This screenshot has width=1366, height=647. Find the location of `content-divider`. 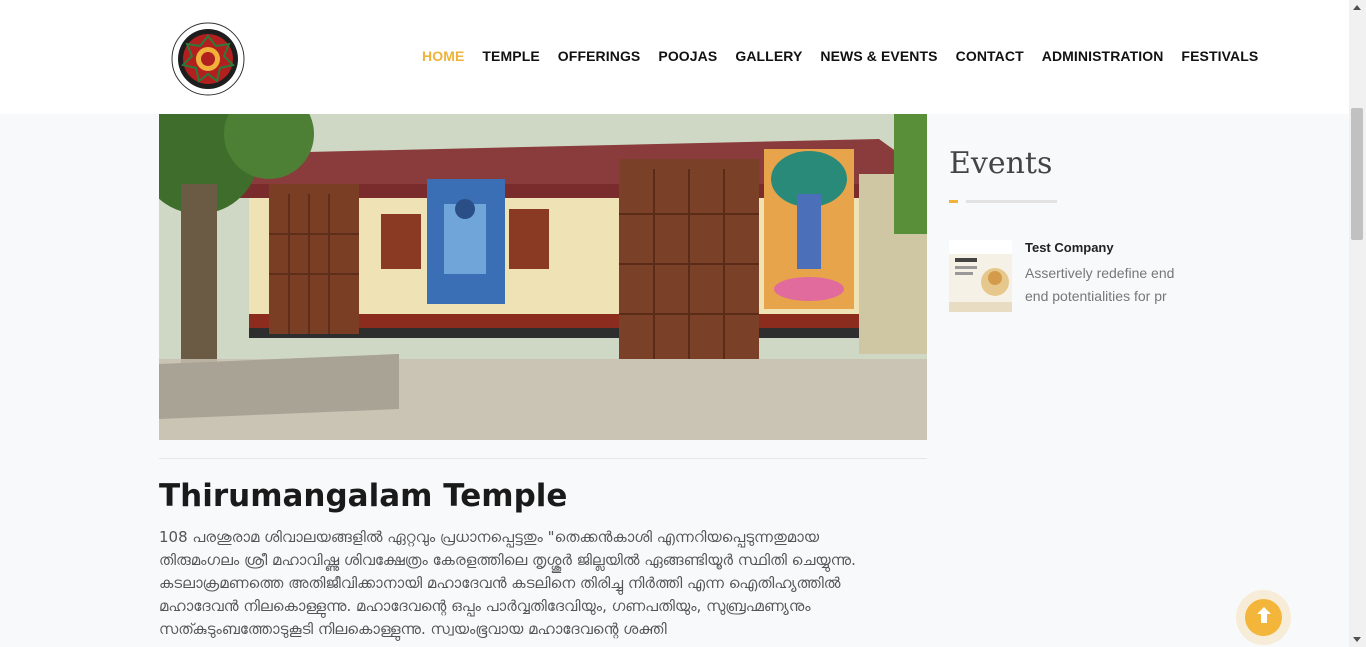

content-divider is located at coordinates (543, 458).